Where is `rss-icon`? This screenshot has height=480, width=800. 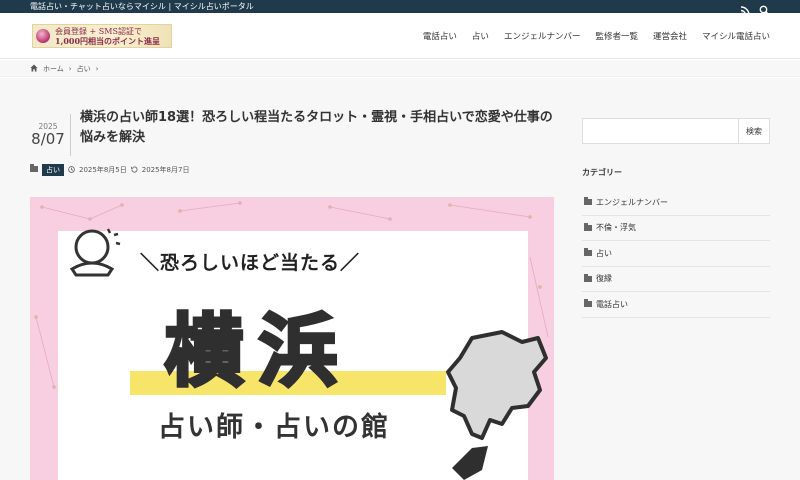
rss-icon is located at coordinates (745, 8).